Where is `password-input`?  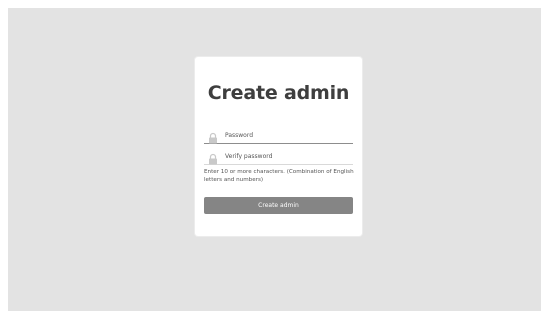 password-input is located at coordinates (285, 135).